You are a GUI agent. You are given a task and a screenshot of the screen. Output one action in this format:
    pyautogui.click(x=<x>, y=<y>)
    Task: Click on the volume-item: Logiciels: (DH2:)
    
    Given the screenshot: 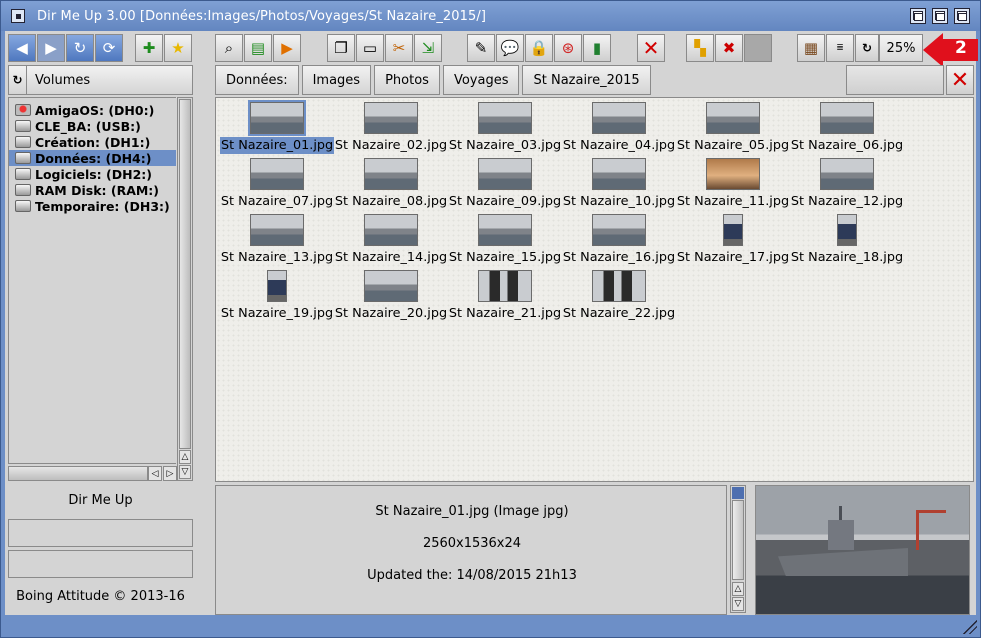 What is the action you would take?
    pyautogui.click(x=92, y=174)
    